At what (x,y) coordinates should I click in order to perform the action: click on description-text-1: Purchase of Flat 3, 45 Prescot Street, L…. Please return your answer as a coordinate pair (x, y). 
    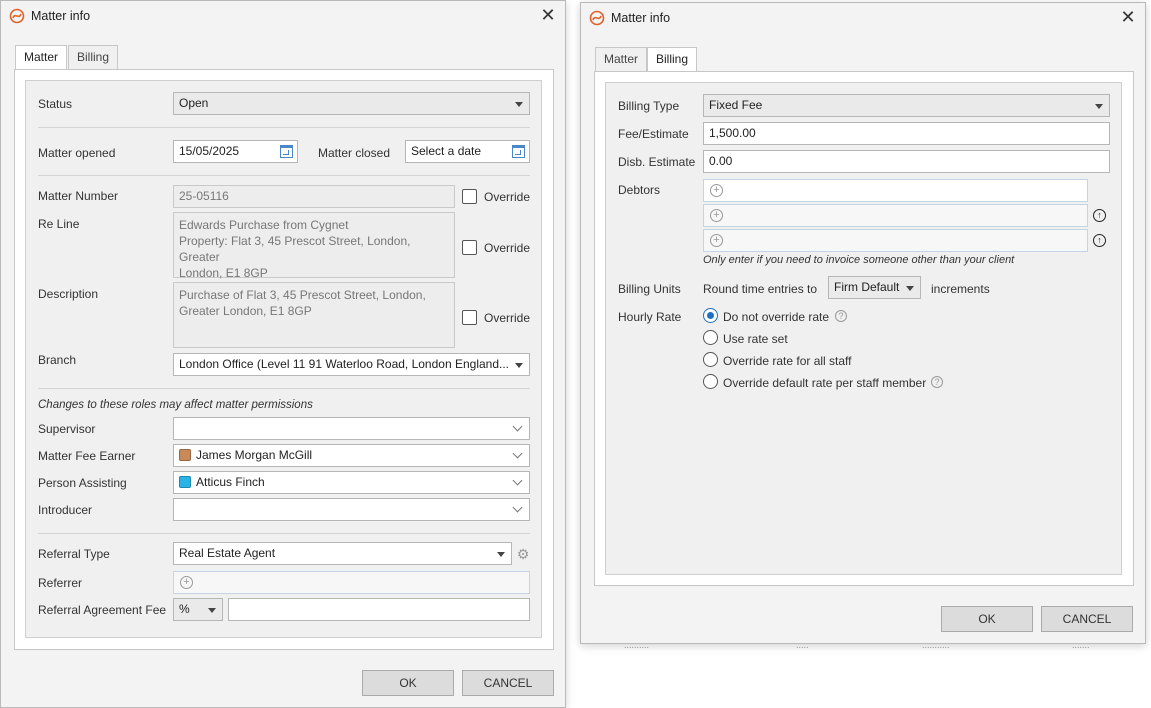
    Looking at the image, I should click on (302, 295).